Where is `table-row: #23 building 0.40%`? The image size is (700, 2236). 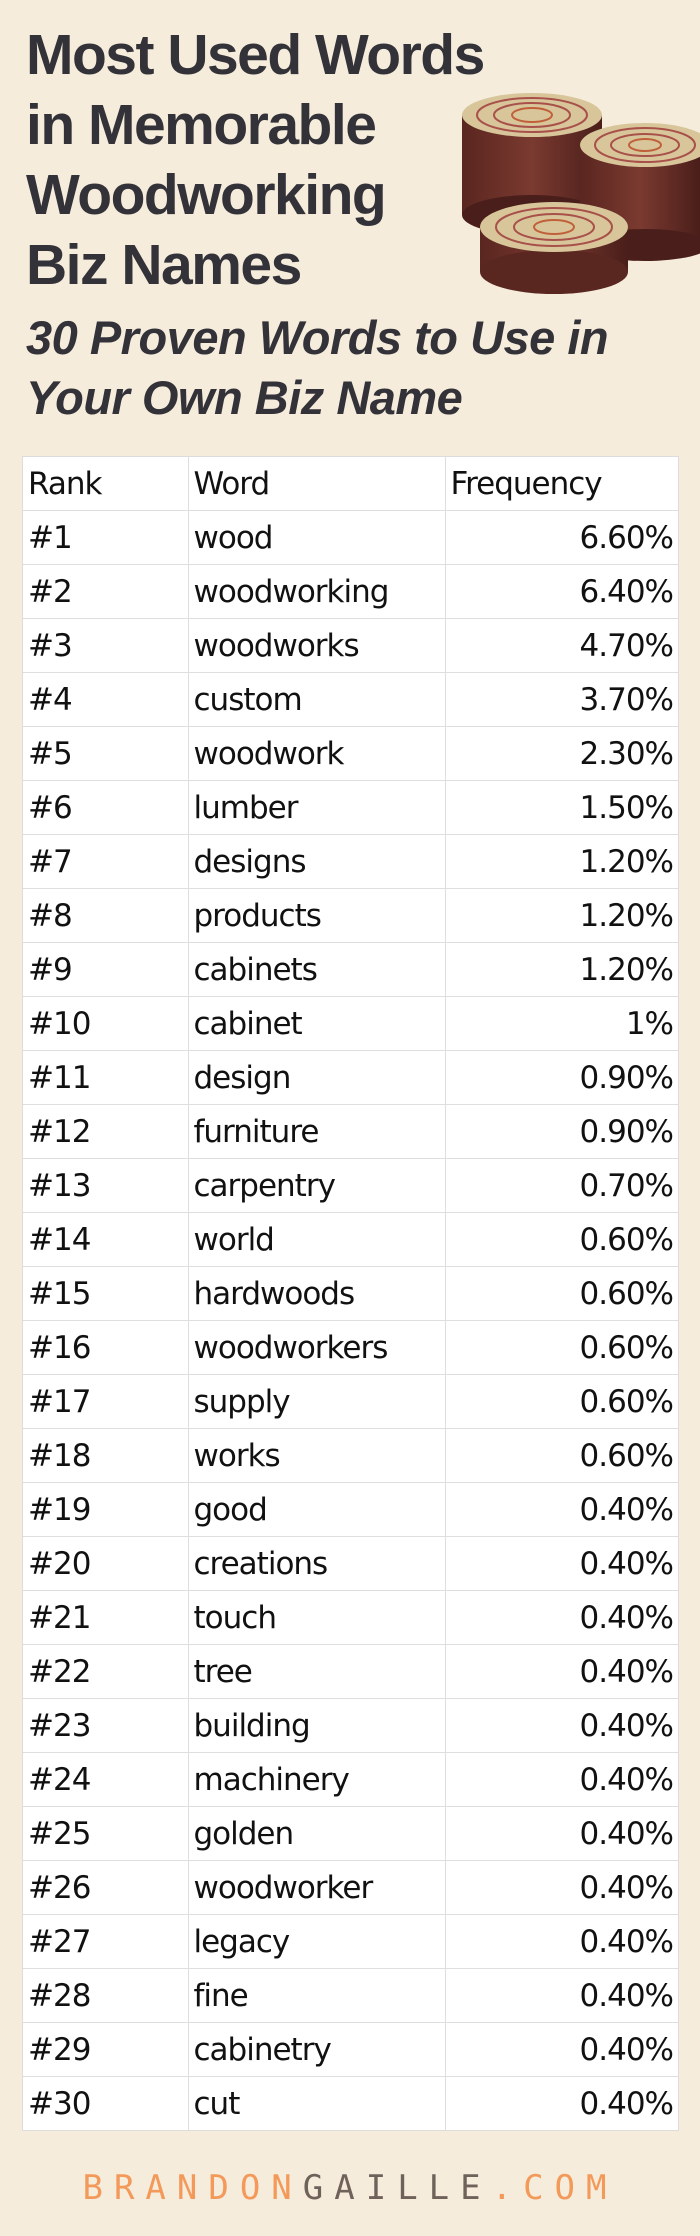 table-row: #23 building 0.40% is located at coordinates (350, 1725).